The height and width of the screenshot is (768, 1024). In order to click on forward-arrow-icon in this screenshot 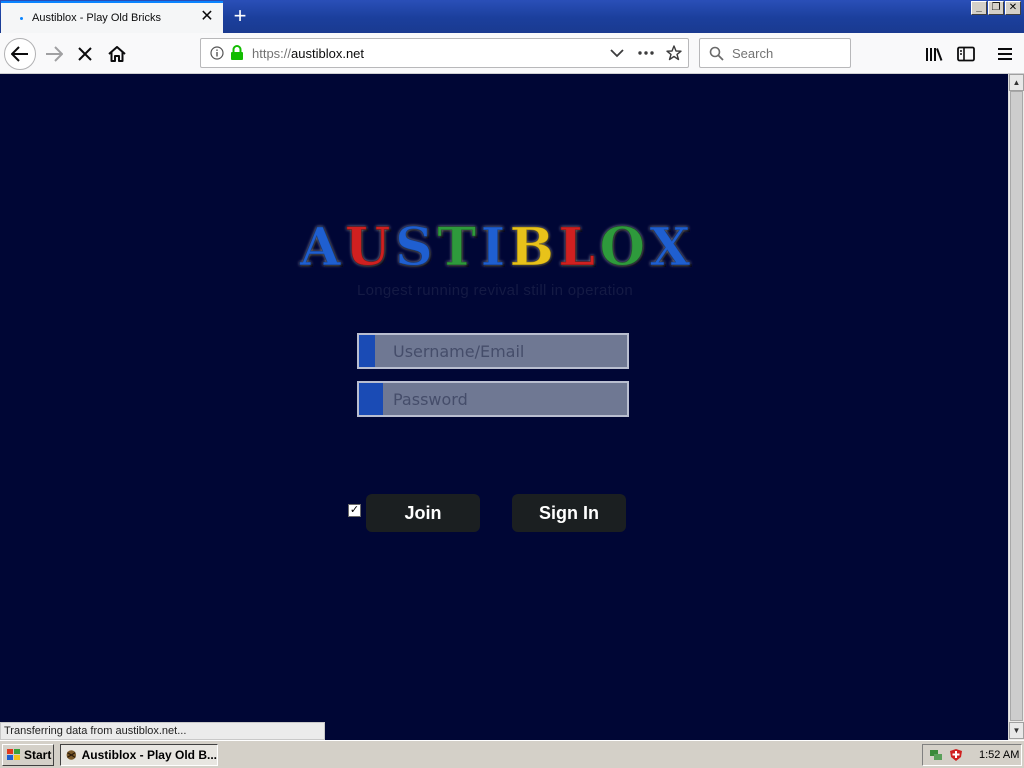, I will do `click(54, 54)`.